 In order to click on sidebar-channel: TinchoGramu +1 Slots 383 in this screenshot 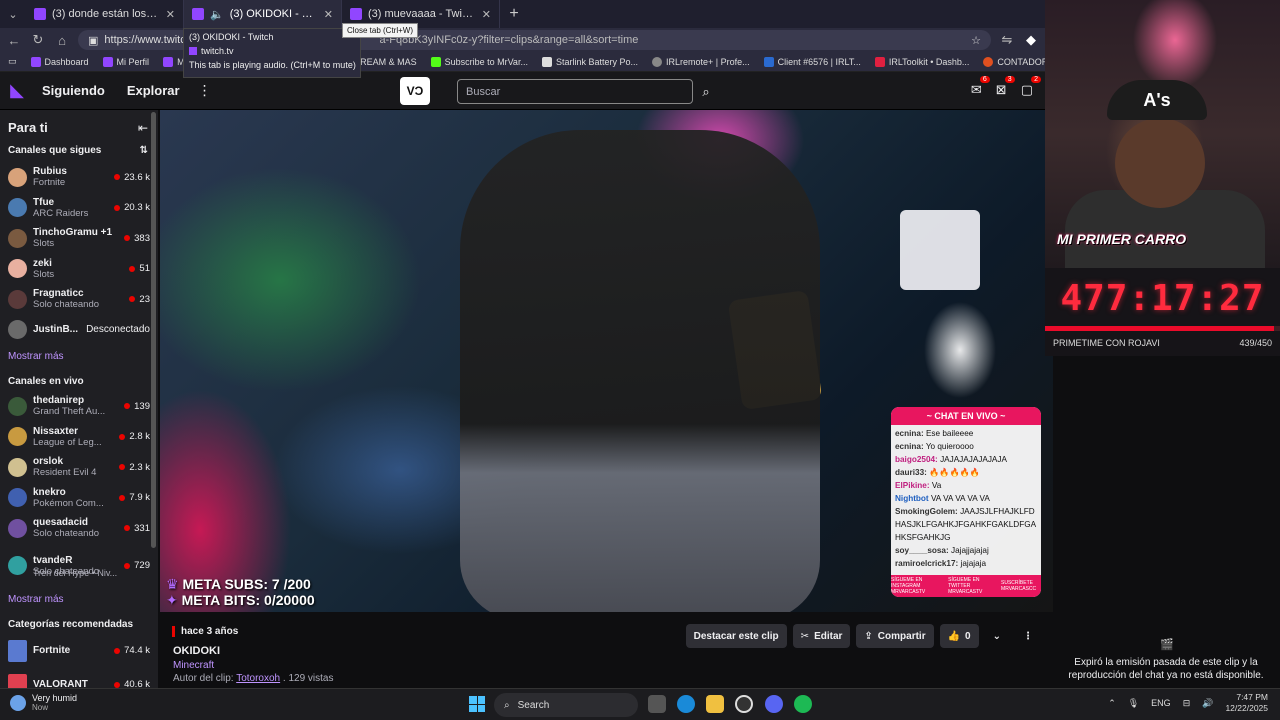, I will do `click(79, 238)`.